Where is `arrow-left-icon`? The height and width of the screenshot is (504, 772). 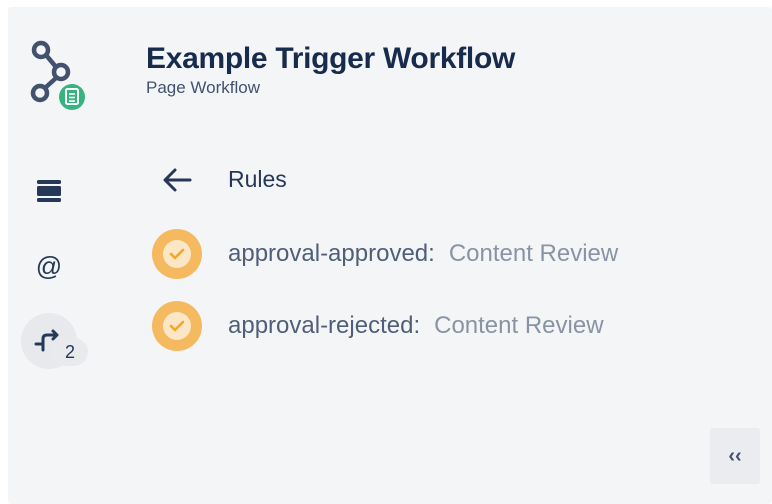 arrow-left-icon is located at coordinates (178, 180).